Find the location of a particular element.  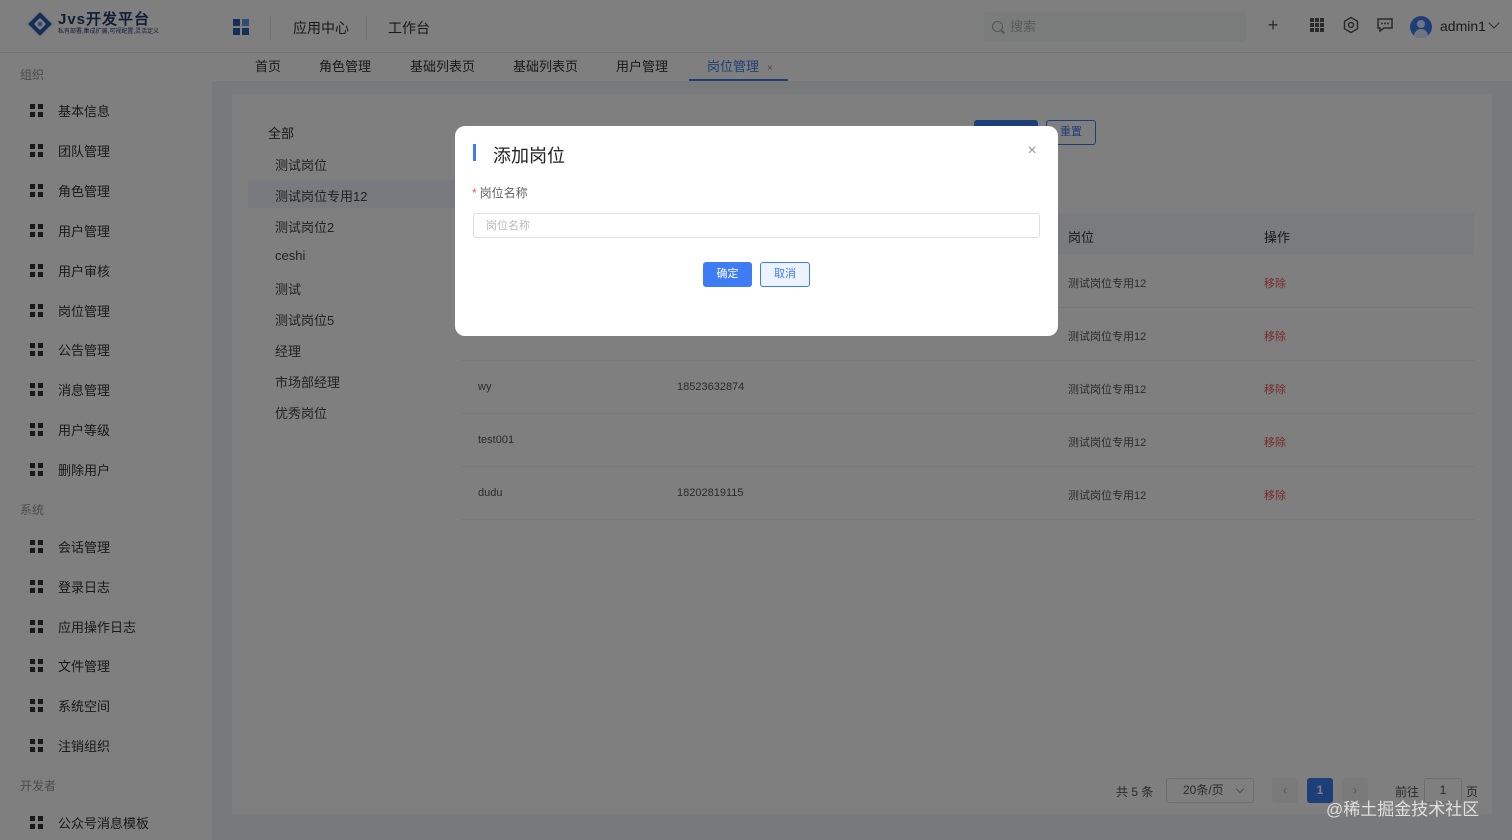

watermark: @稀土掘金技术社区 is located at coordinates (1403, 809).